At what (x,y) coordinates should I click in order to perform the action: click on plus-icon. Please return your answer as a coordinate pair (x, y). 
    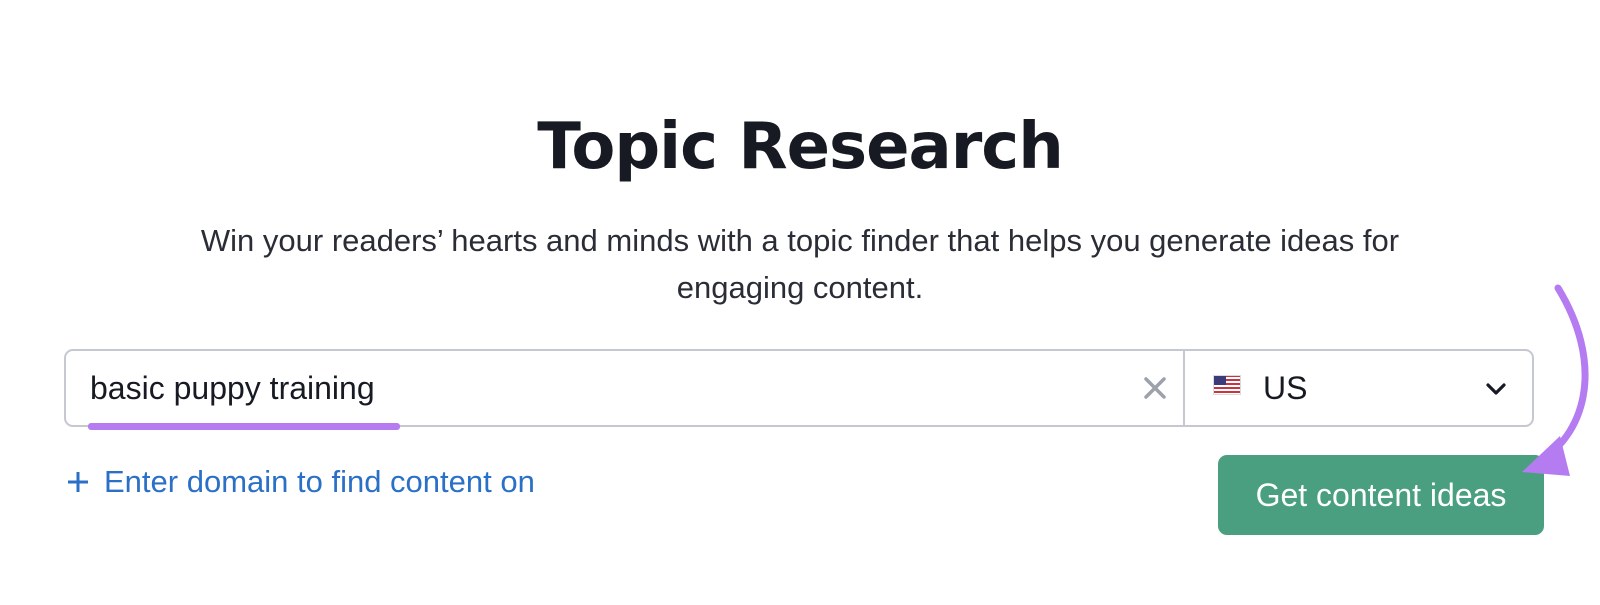
    Looking at the image, I should click on (78, 477).